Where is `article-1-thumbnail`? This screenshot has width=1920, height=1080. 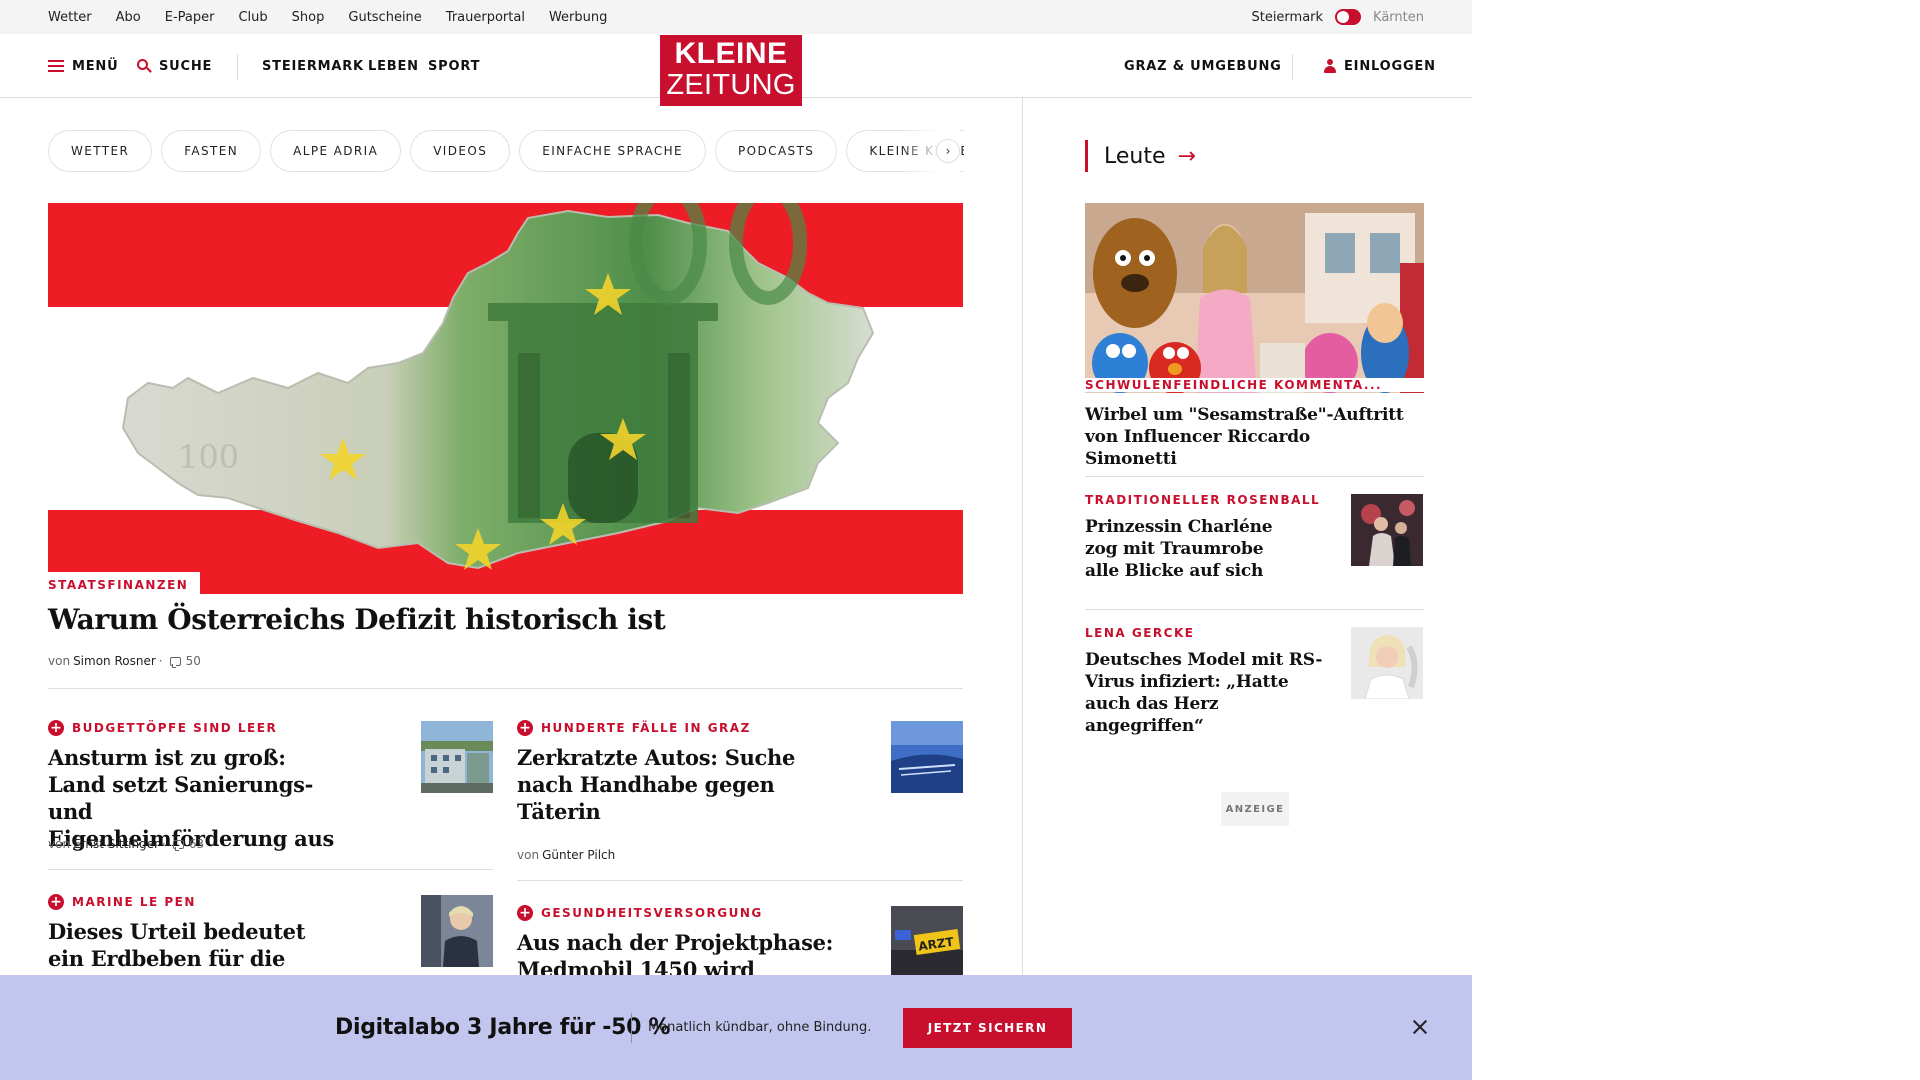 article-1-thumbnail is located at coordinates (457, 757).